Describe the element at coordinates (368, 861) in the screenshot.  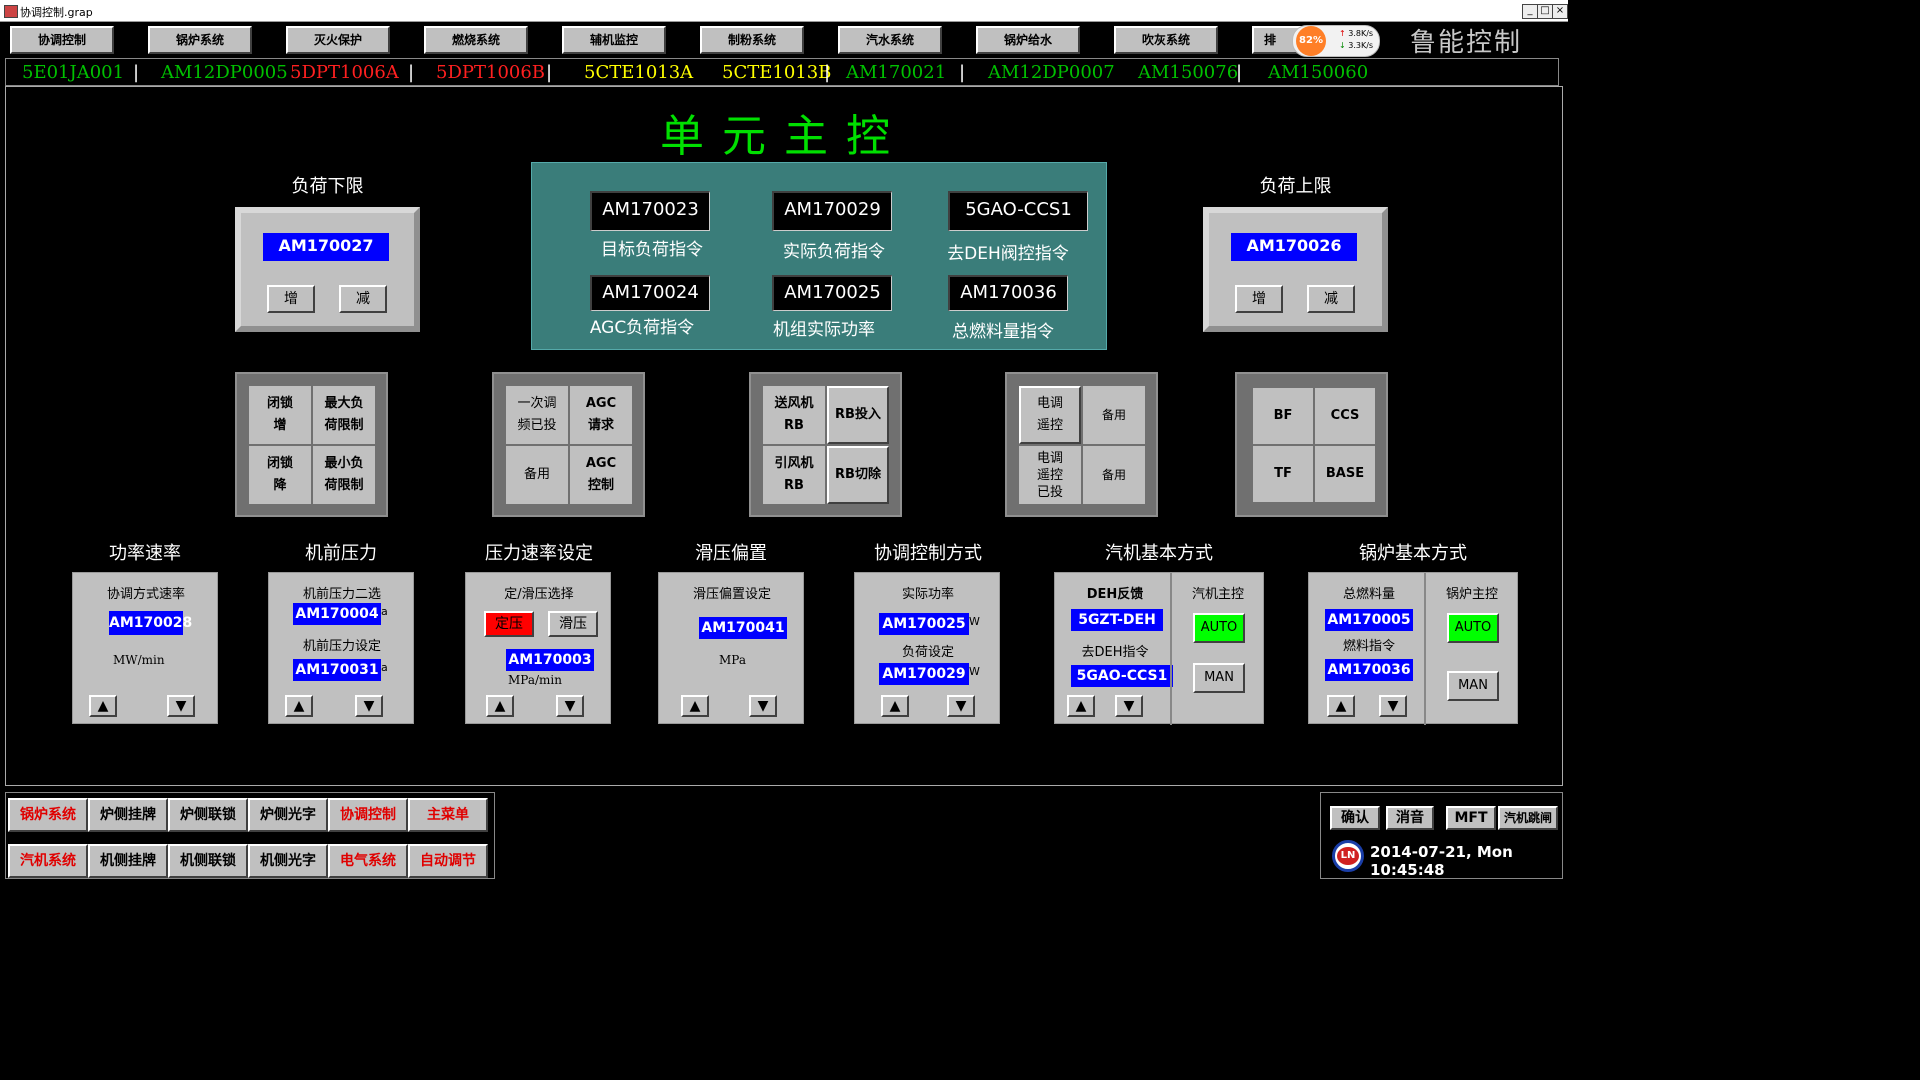
I see `bottom-electrical-system: 电气系统` at that location.